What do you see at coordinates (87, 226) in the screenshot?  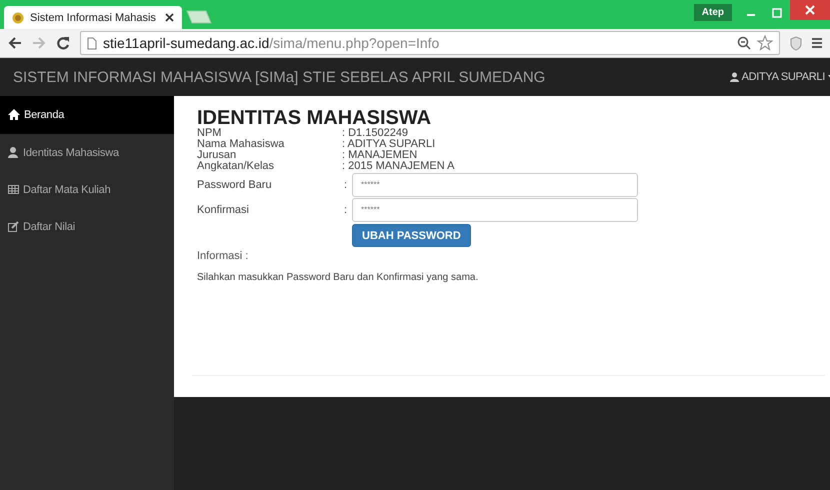 I see `sidebar-item: Daftar Nilai` at bounding box center [87, 226].